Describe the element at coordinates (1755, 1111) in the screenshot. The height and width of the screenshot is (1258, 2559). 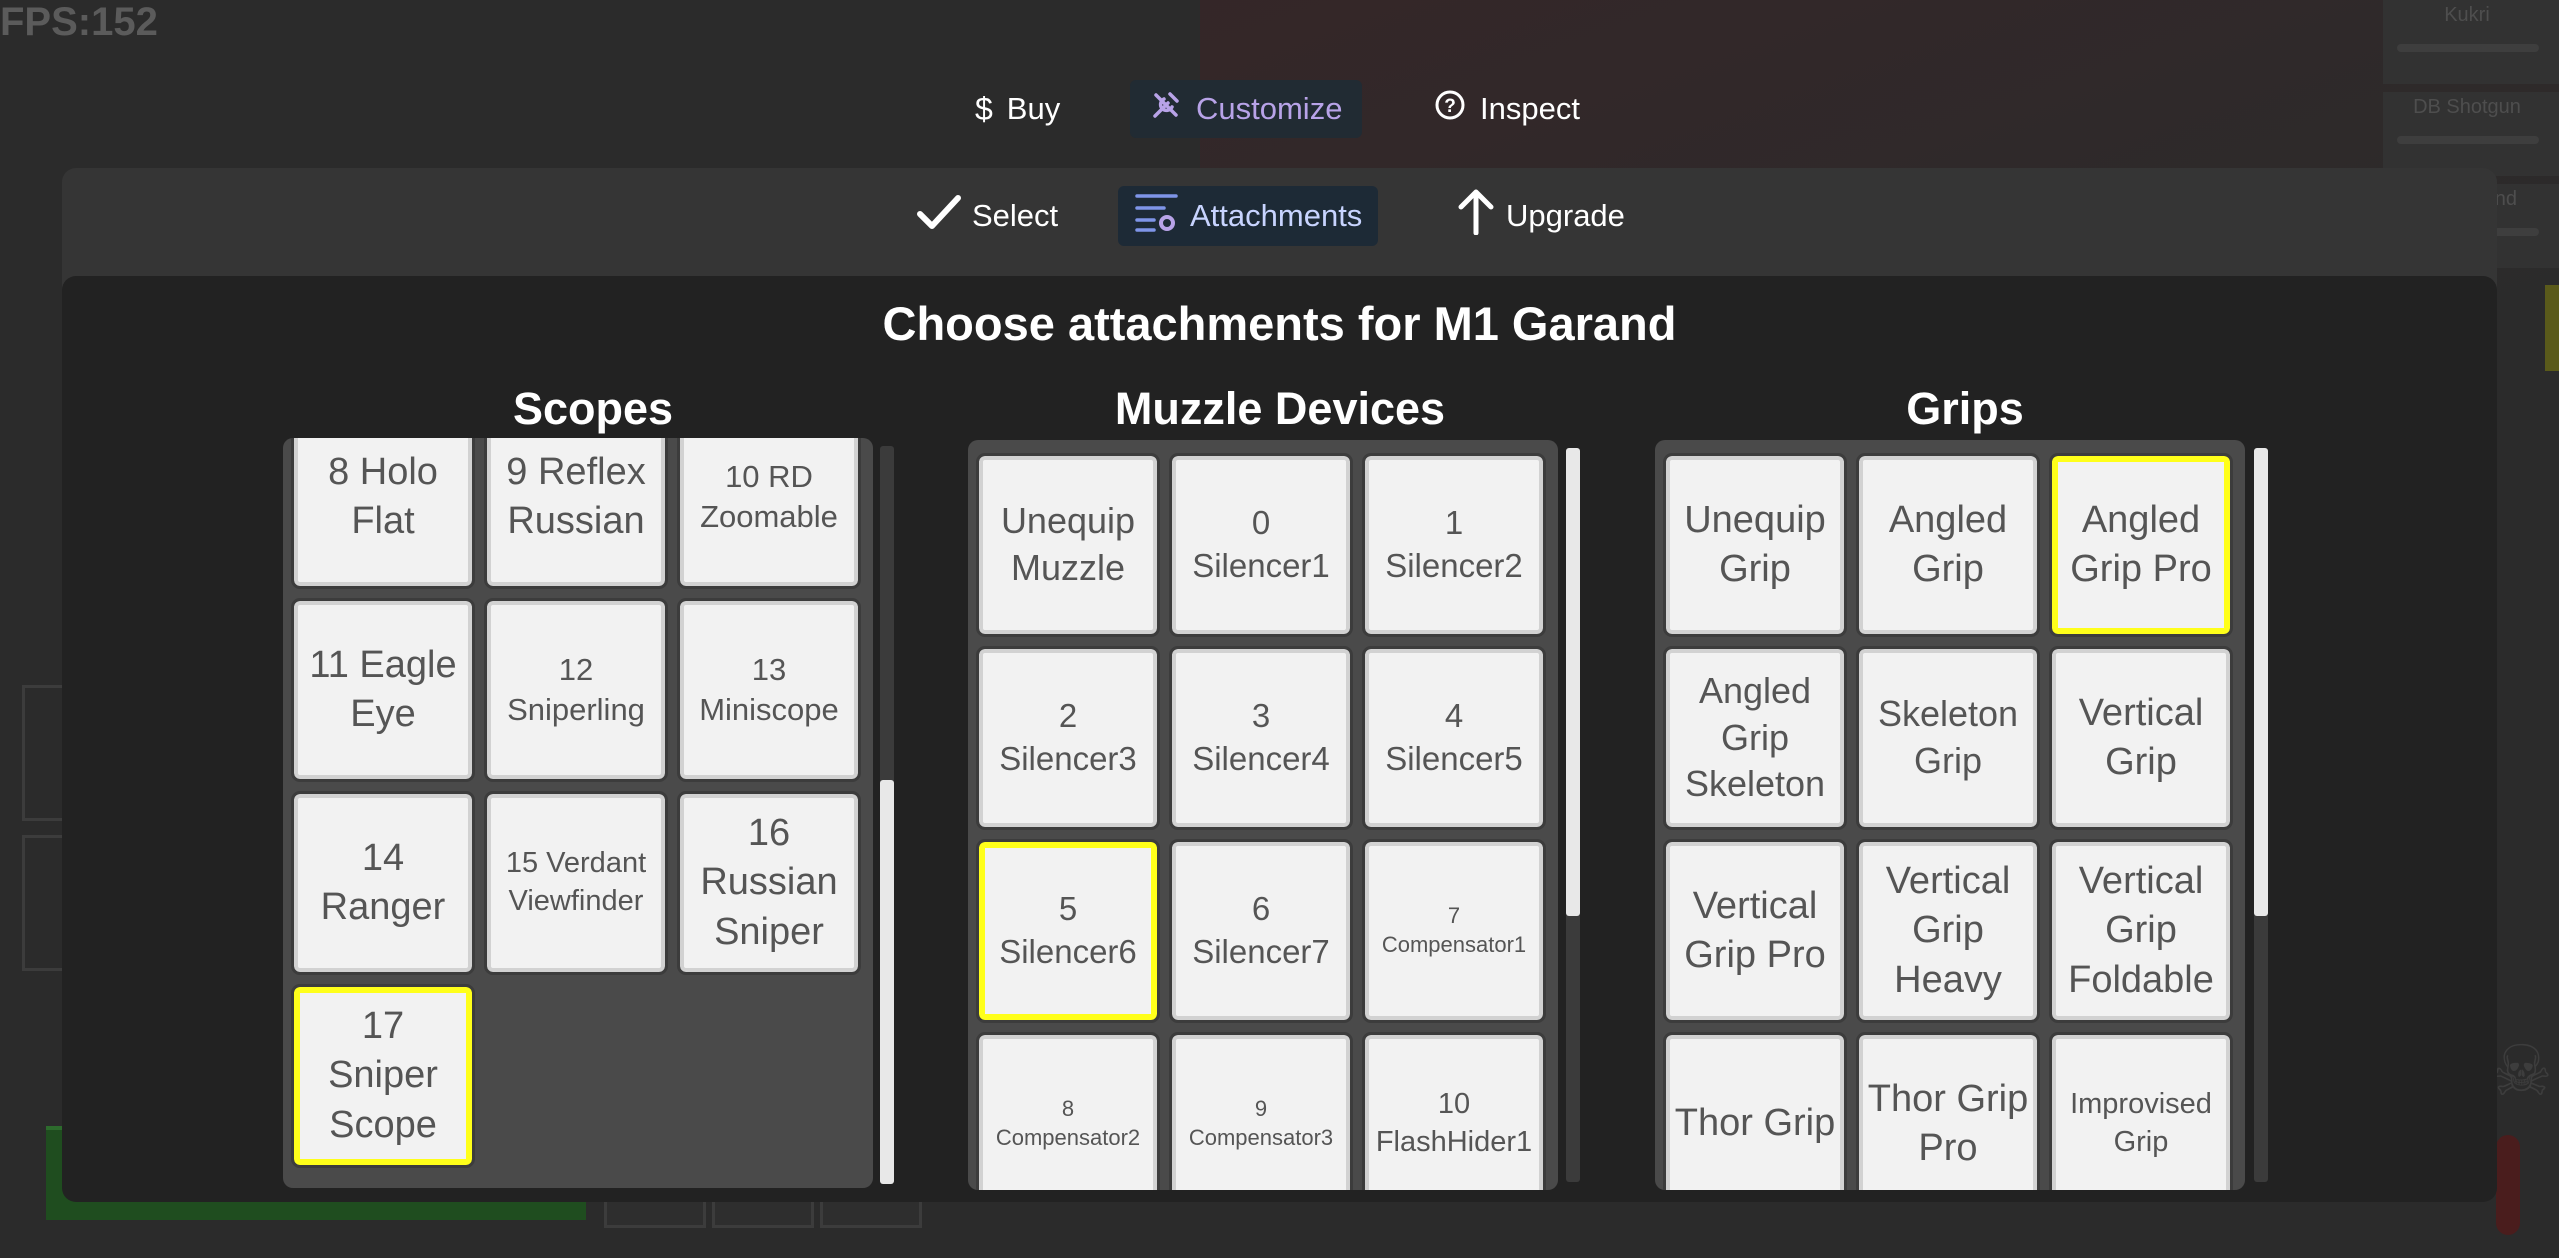
I see `attachment-cell: Thor Grip` at that location.